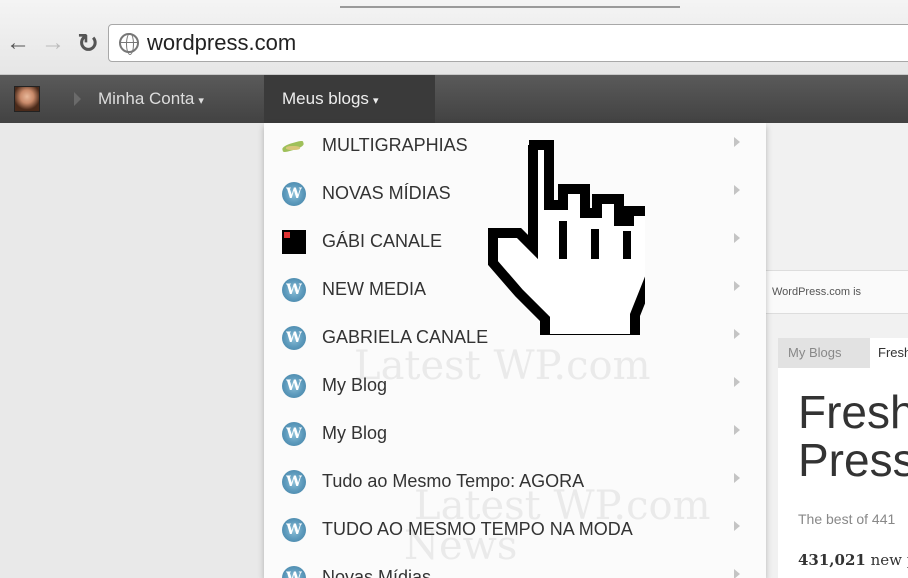 Image resolution: width=908 pixels, height=578 pixels. Describe the element at coordinates (221, 43) in the screenshot. I see `url-text: wordpress.com` at that location.